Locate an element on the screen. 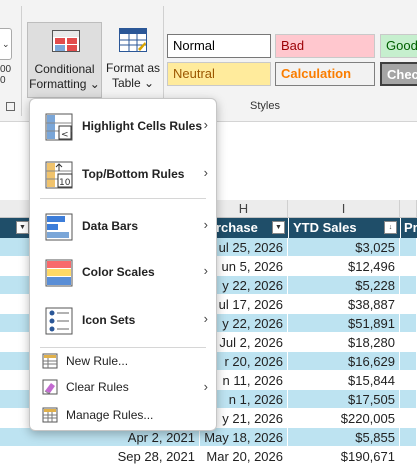 Image resolution: width=417 pixels, height=470 pixels. new-rule-icon is located at coordinates (50, 361).